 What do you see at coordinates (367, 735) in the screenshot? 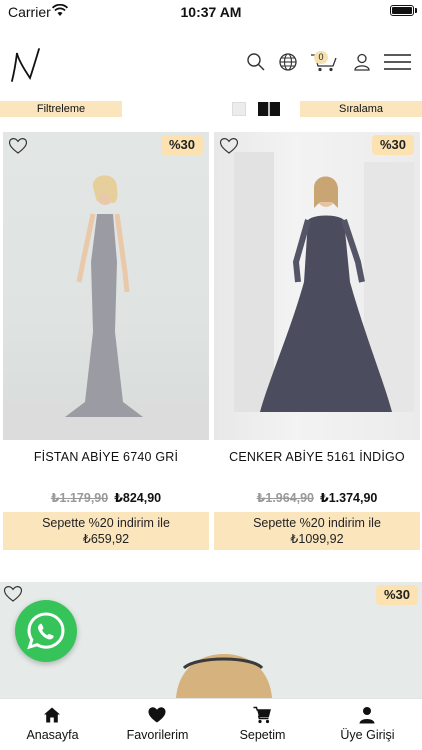
I see `tab-label: Üye Girişi` at bounding box center [367, 735].